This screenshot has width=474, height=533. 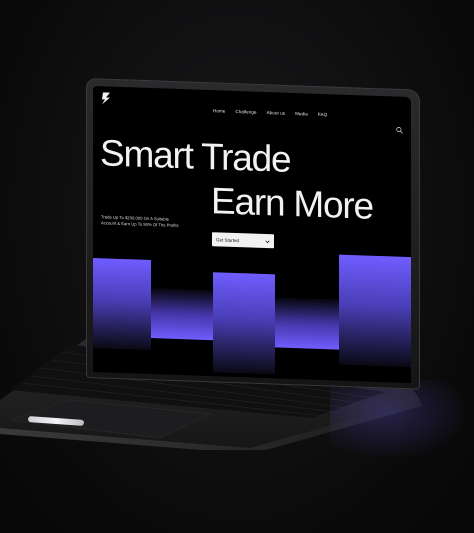 What do you see at coordinates (195, 156) in the screenshot?
I see `hero-title-line-1: Smart Trade` at bounding box center [195, 156].